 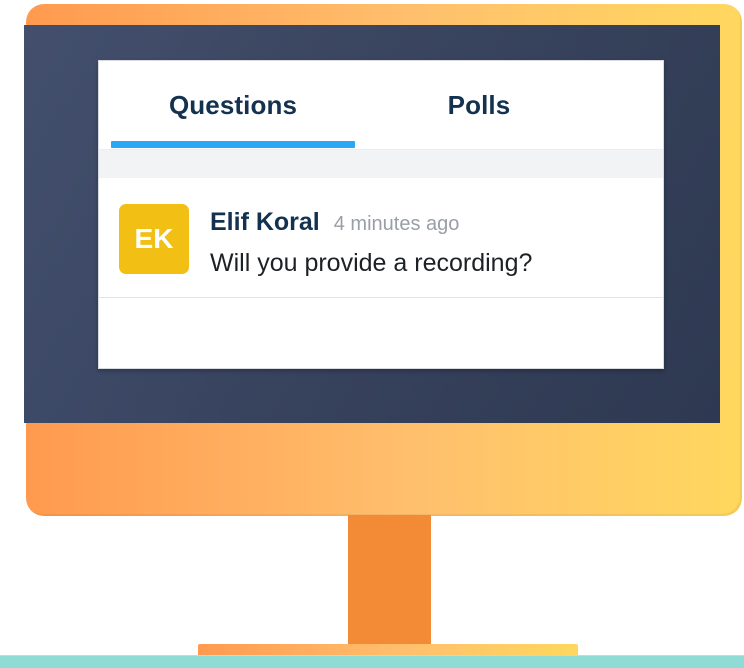 What do you see at coordinates (381, 164) in the screenshot?
I see `section-divider` at bounding box center [381, 164].